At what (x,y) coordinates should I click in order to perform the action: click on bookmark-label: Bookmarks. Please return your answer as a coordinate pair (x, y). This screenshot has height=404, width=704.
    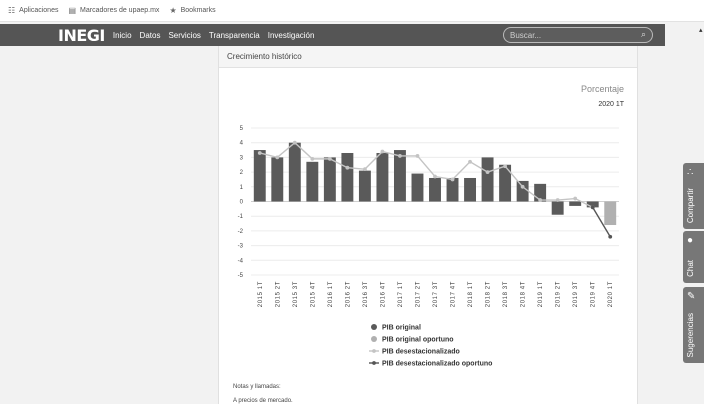
    Looking at the image, I should click on (198, 10).